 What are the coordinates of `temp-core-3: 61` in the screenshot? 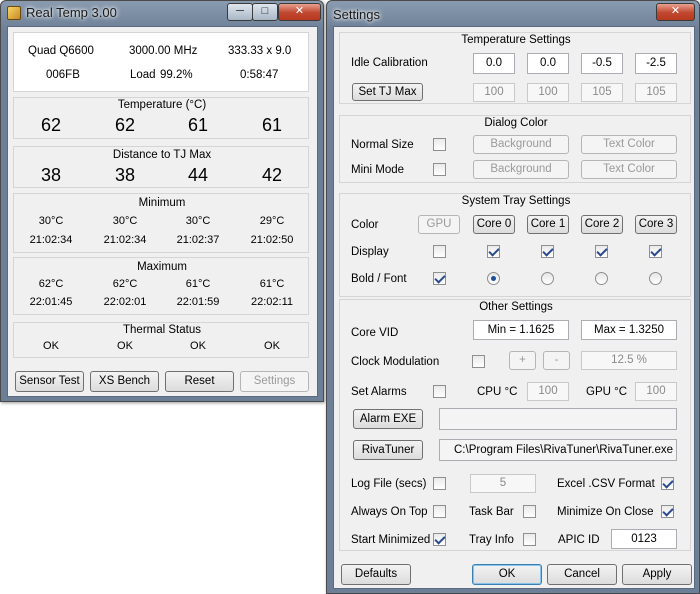 It's located at (272, 125).